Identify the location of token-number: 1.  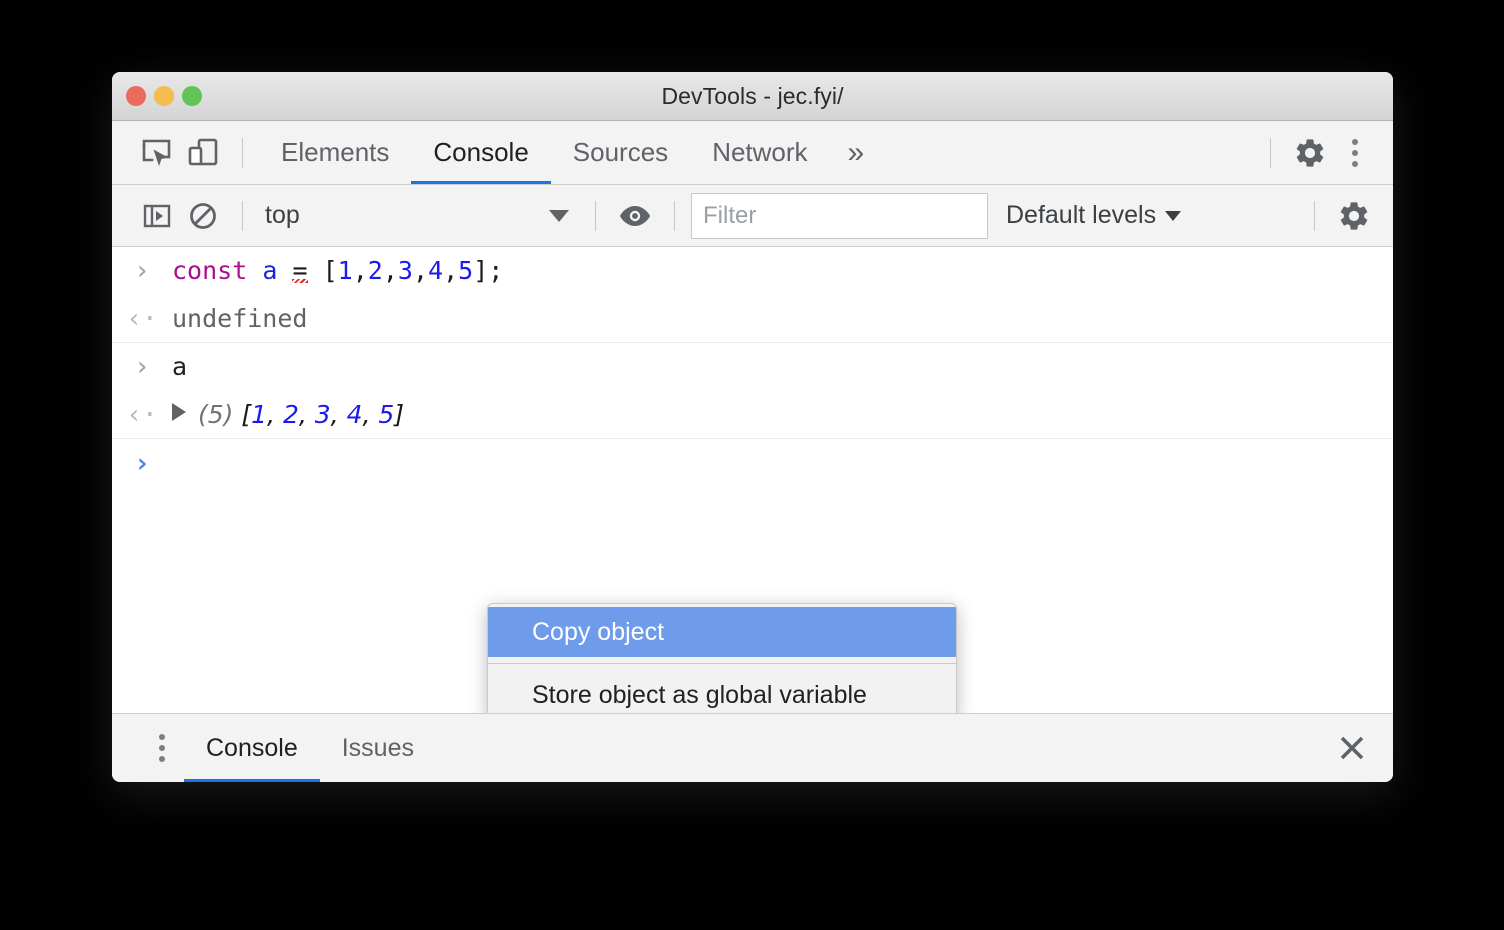
(345, 270).